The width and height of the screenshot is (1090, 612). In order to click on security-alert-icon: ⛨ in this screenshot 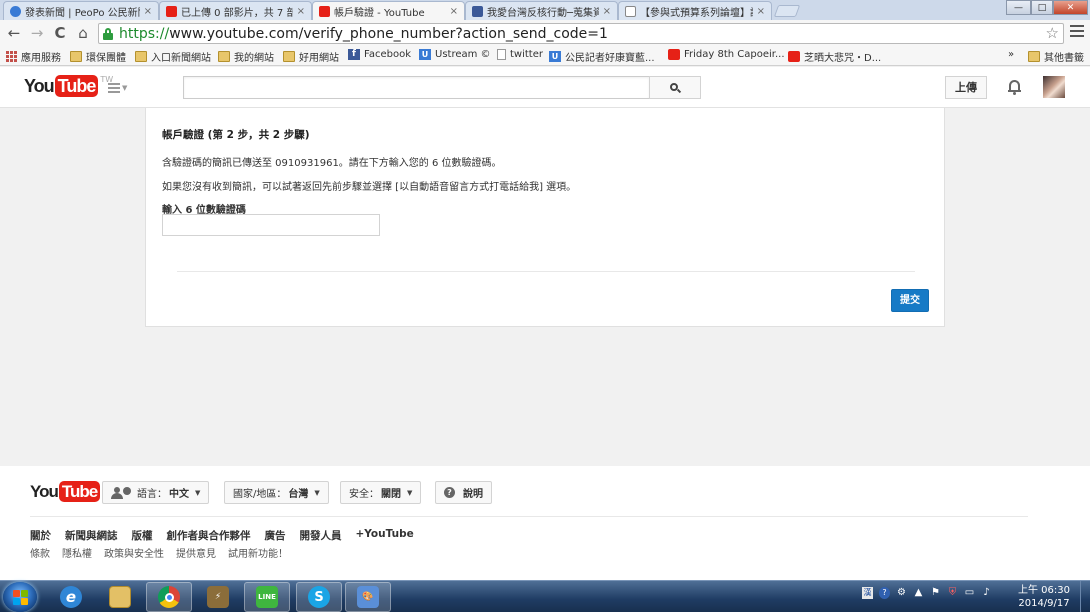, I will do `click(952, 593)`.